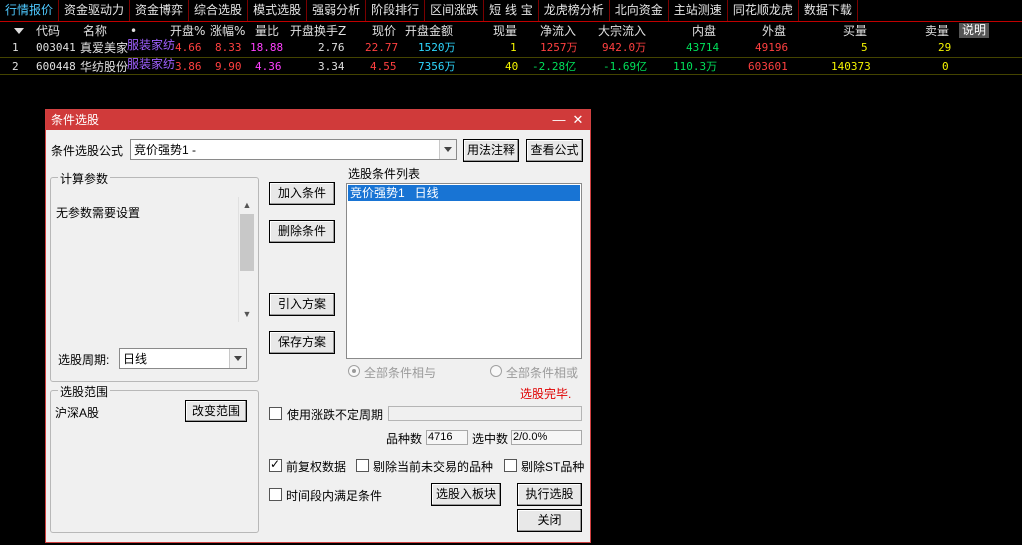 Image resolution: width=1022 pixels, height=545 pixels. What do you see at coordinates (335, 415) in the screenshot?
I see `use-period-label: 使用涨跌不定周期` at bounding box center [335, 415].